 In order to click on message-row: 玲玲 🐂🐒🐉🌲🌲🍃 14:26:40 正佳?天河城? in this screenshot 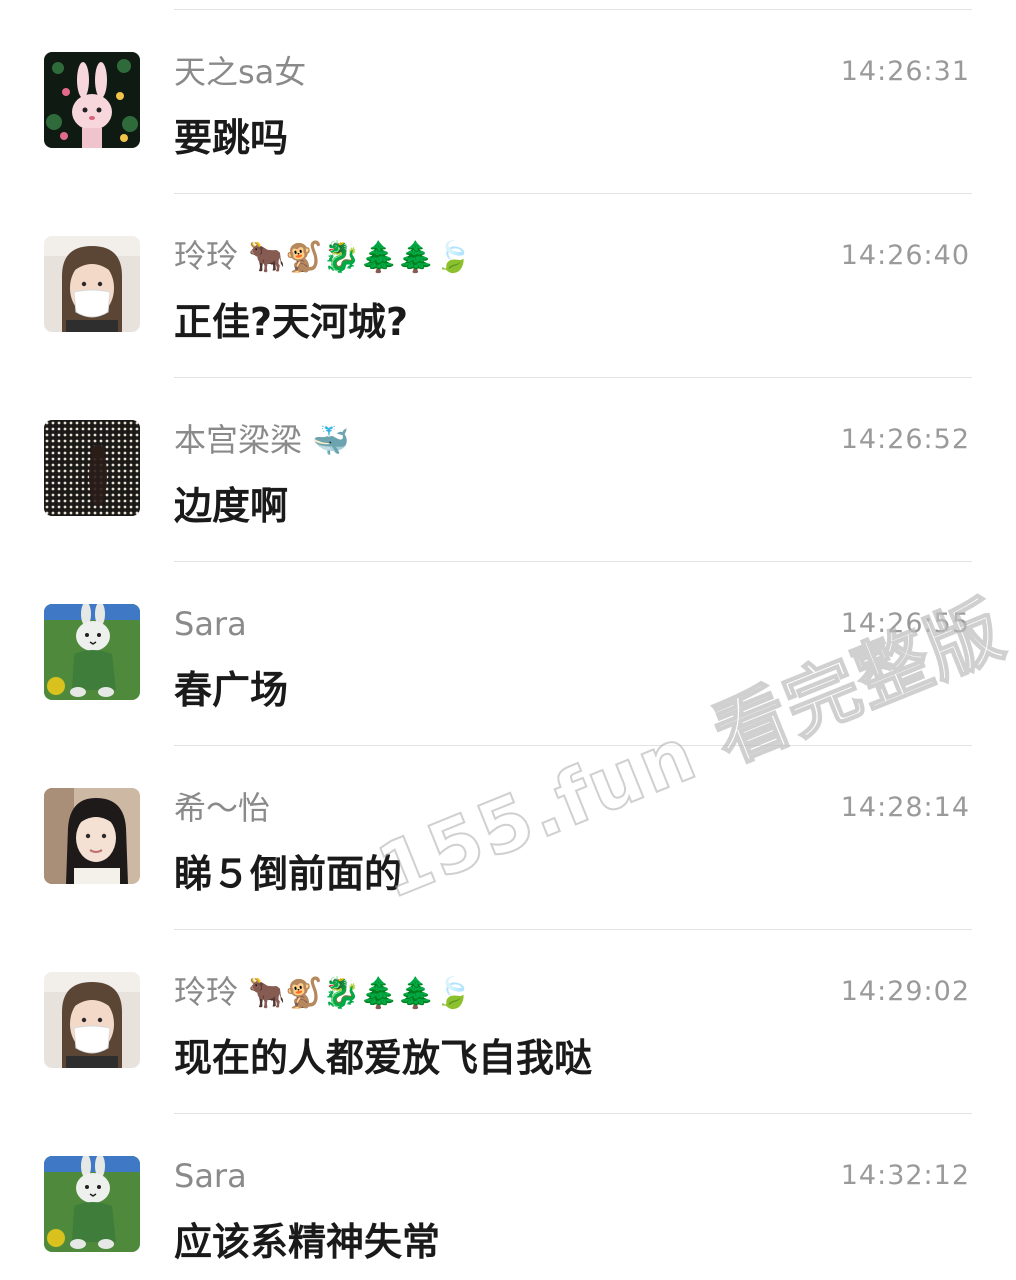, I will do `click(508, 286)`.